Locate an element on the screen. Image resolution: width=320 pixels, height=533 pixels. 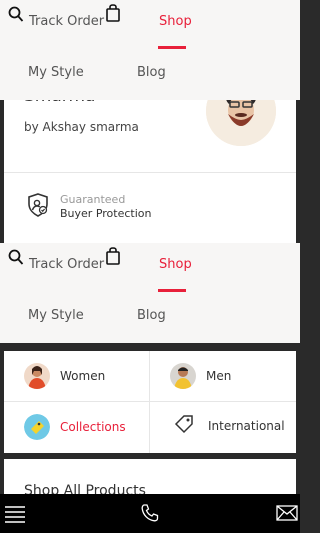
shield-user-icon is located at coordinates (38, 207).